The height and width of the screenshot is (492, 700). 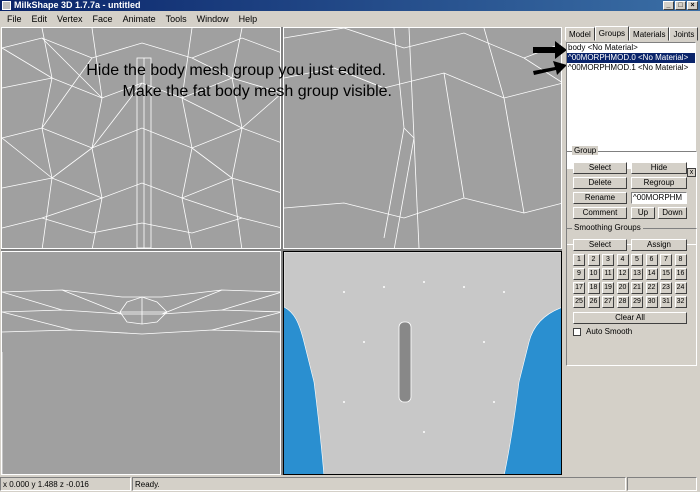 I want to click on app-icon, so click(x=6, y=5).